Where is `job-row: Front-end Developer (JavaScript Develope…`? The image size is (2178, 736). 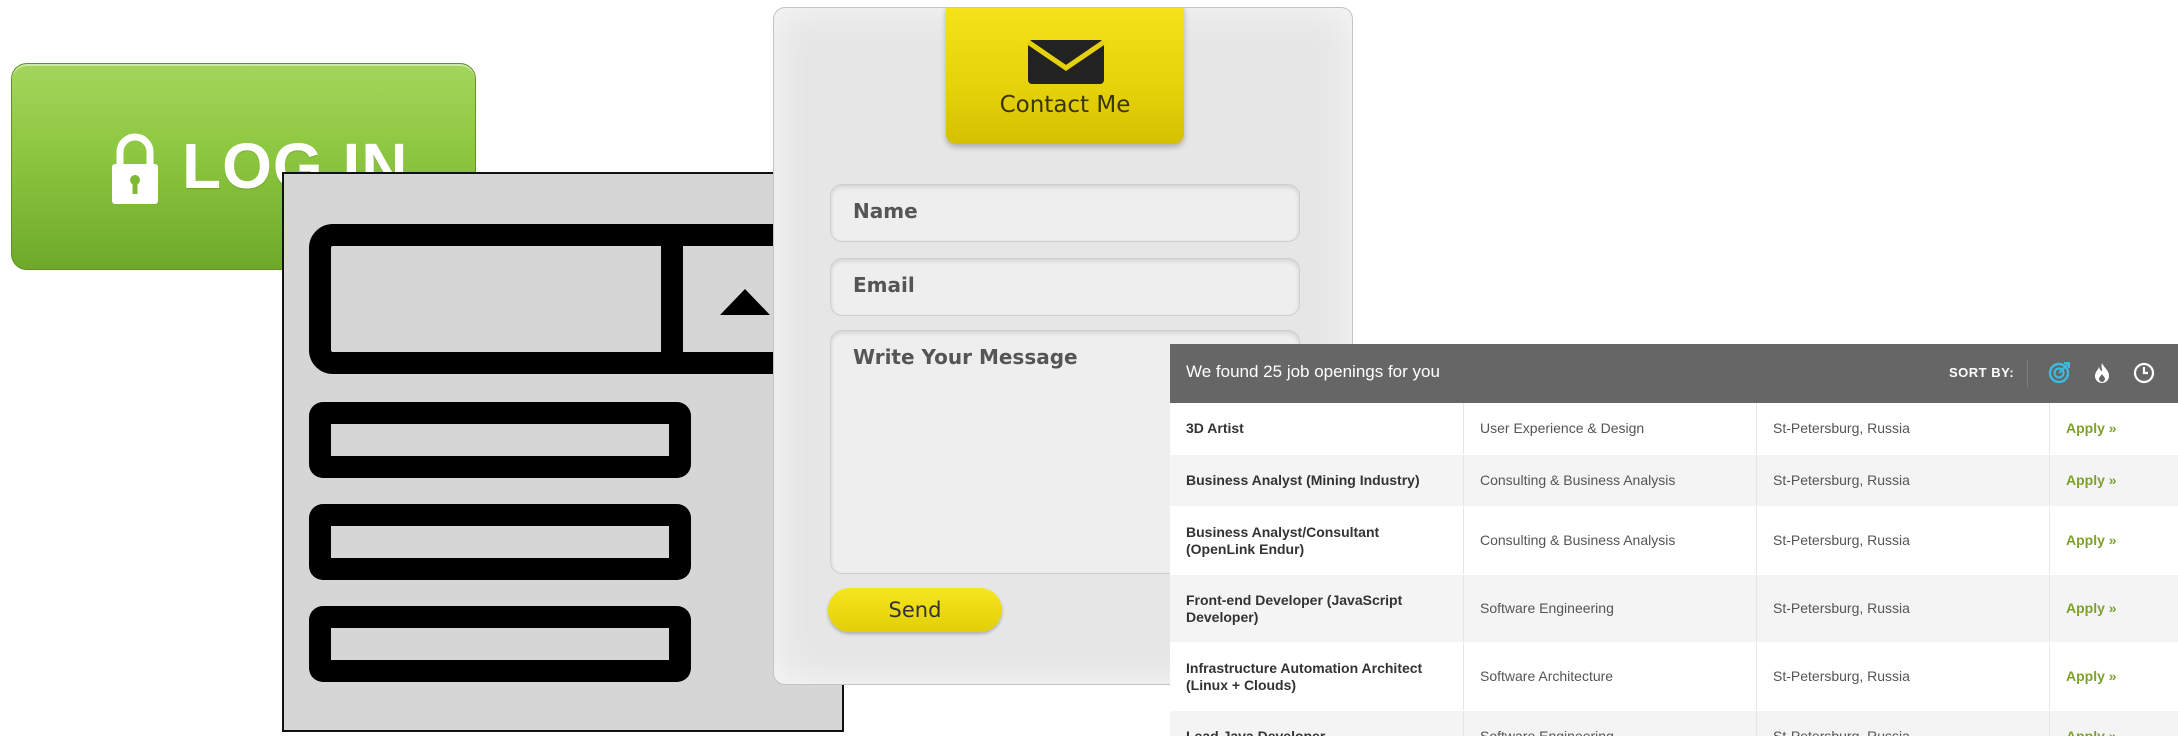 job-row: Front-end Developer (JavaScript Develope… is located at coordinates (1674, 609).